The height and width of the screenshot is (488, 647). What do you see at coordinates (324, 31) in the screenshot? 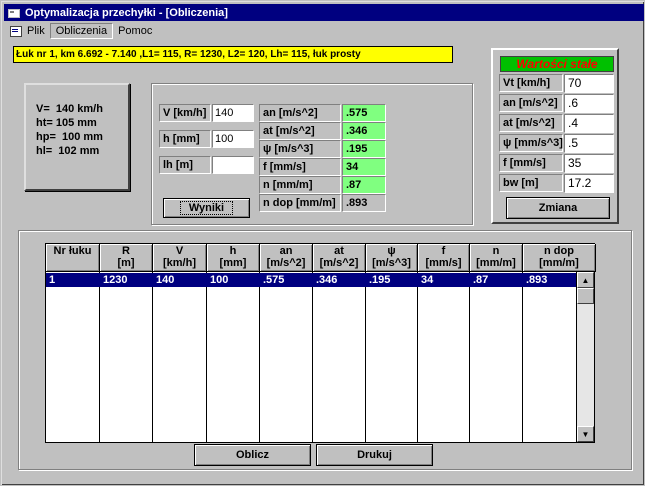
I see `menu-bar: Plik Obliczenia Pomoc` at bounding box center [324, 31].